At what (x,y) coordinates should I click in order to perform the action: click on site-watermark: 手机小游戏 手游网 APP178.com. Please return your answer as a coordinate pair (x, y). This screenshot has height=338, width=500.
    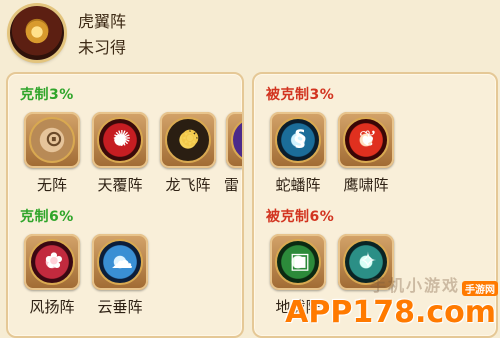
    Looking at the image, I should click on (392, 305).